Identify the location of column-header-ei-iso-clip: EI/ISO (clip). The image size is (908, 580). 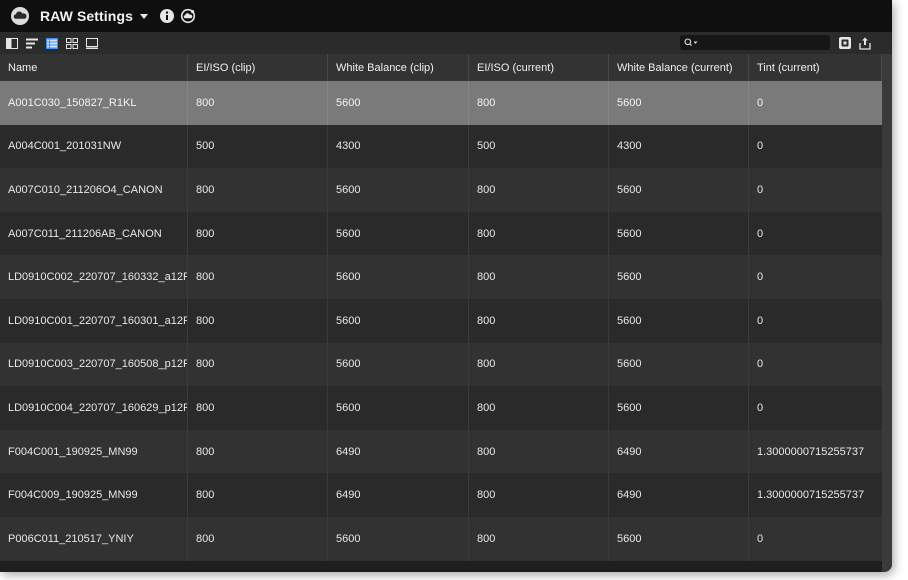
(258, 67).